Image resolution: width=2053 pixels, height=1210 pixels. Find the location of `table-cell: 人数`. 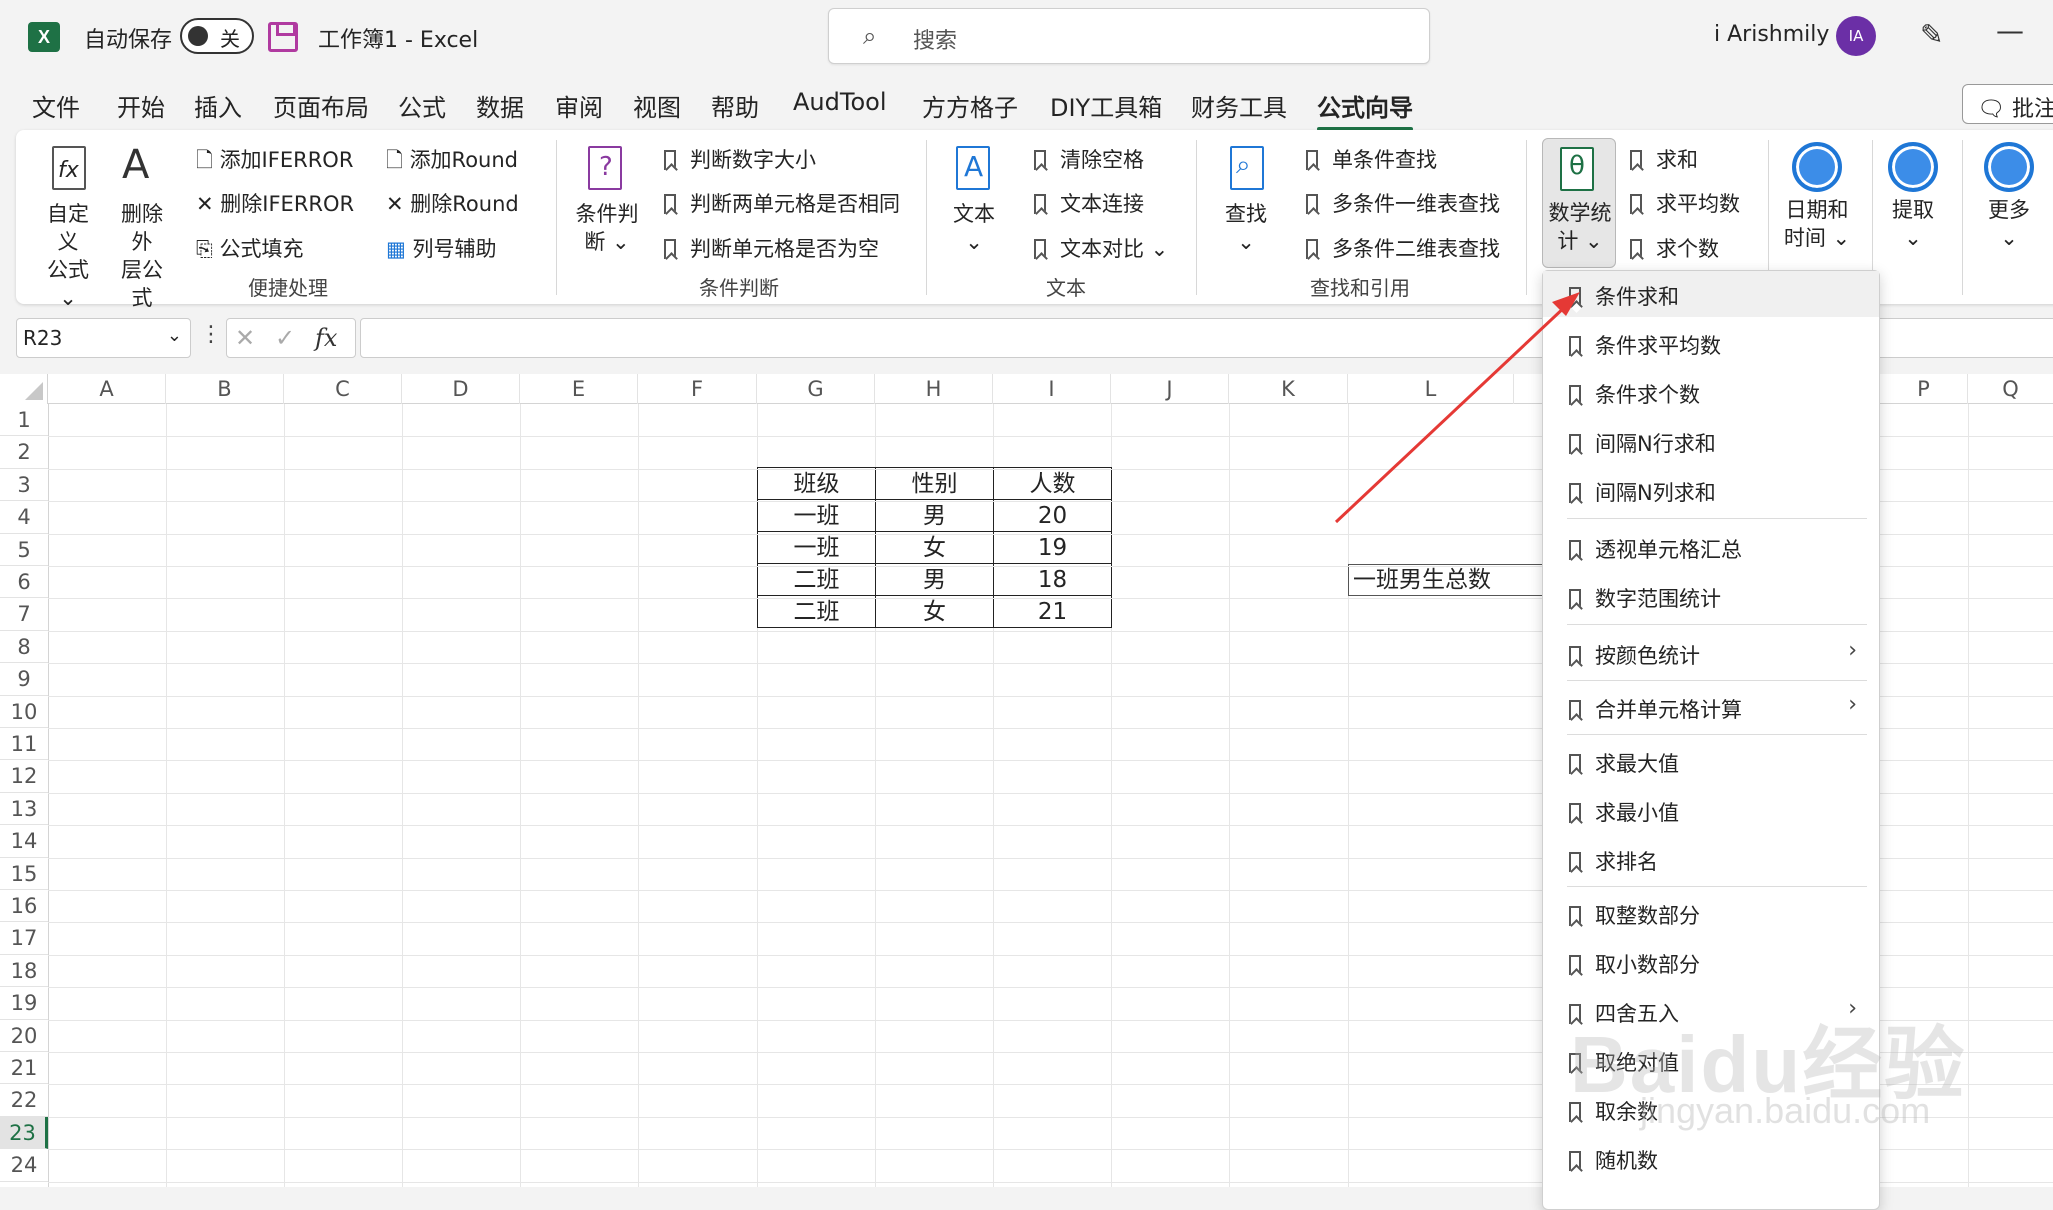

table-cell: 人数 is located at coordinates (1052, 483).